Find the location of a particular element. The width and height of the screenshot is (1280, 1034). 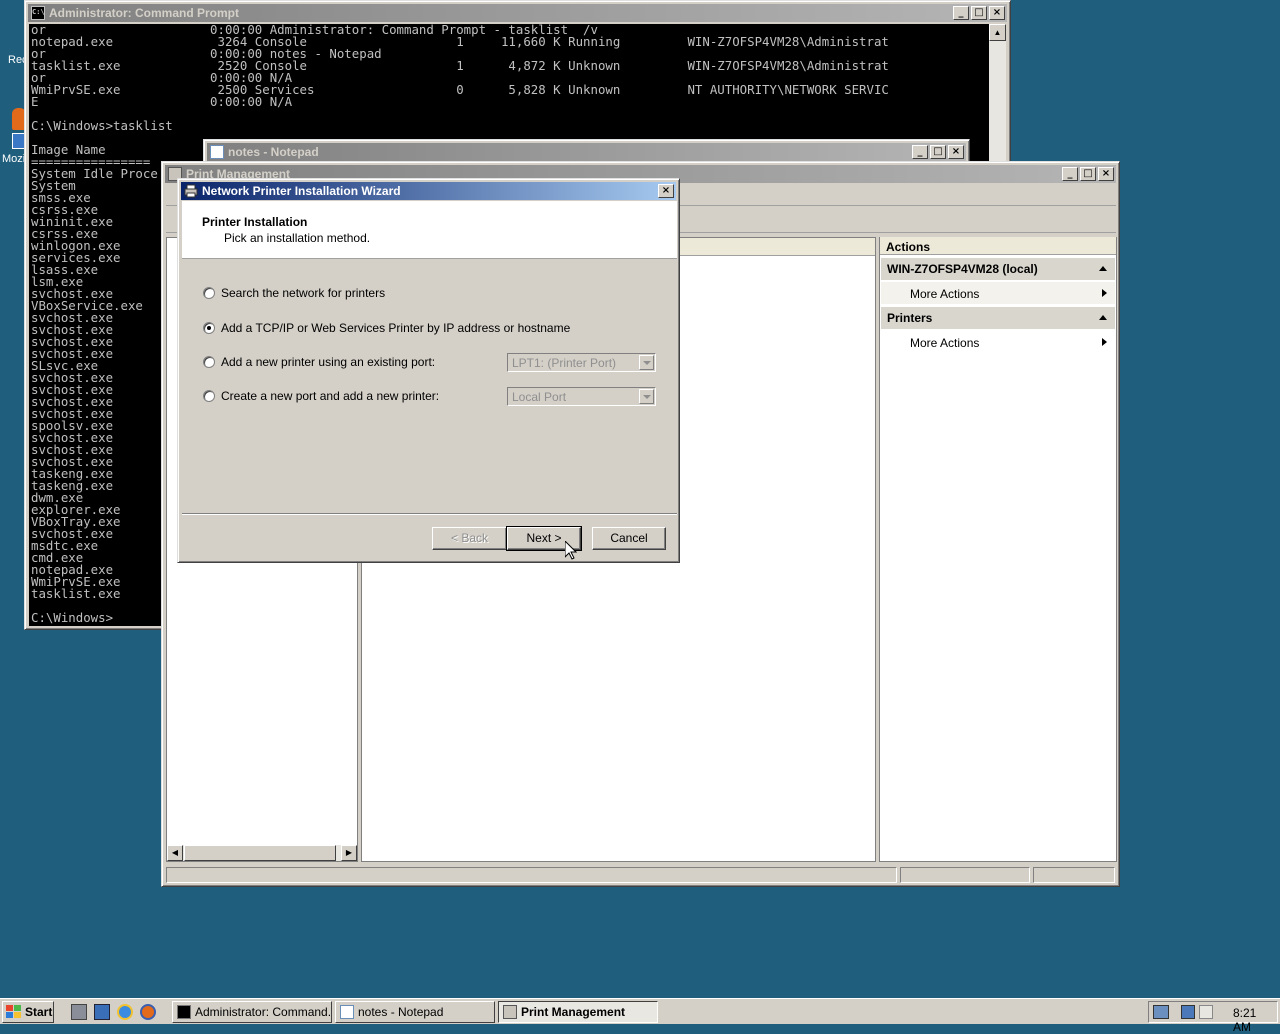

network-connection-icon is located at coordinates (1188, 1012).